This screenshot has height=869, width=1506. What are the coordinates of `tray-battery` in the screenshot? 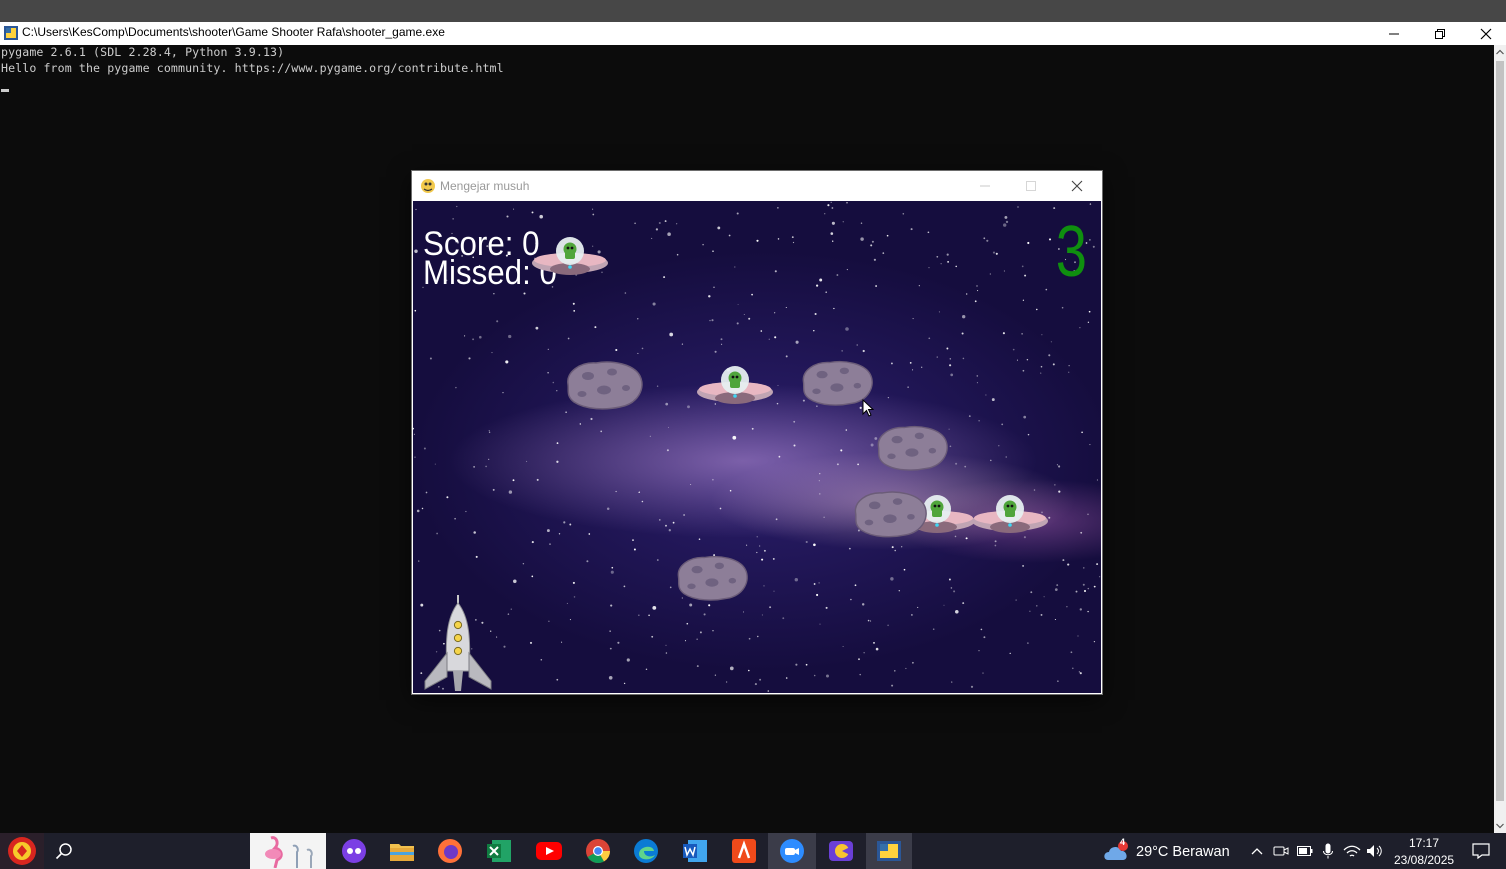 It's located at (1305, 851).